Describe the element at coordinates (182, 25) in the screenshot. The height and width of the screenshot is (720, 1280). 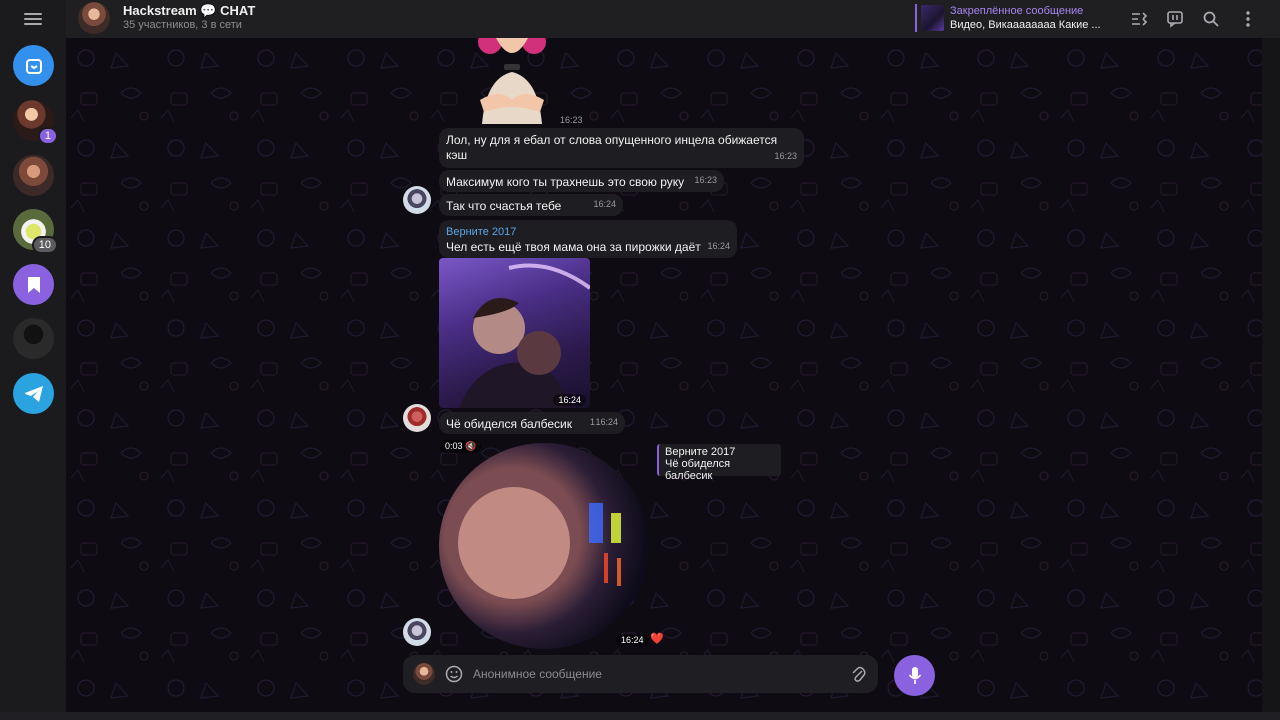
I see `chat-member-count: 35 участников, 3 в сети` at that location.